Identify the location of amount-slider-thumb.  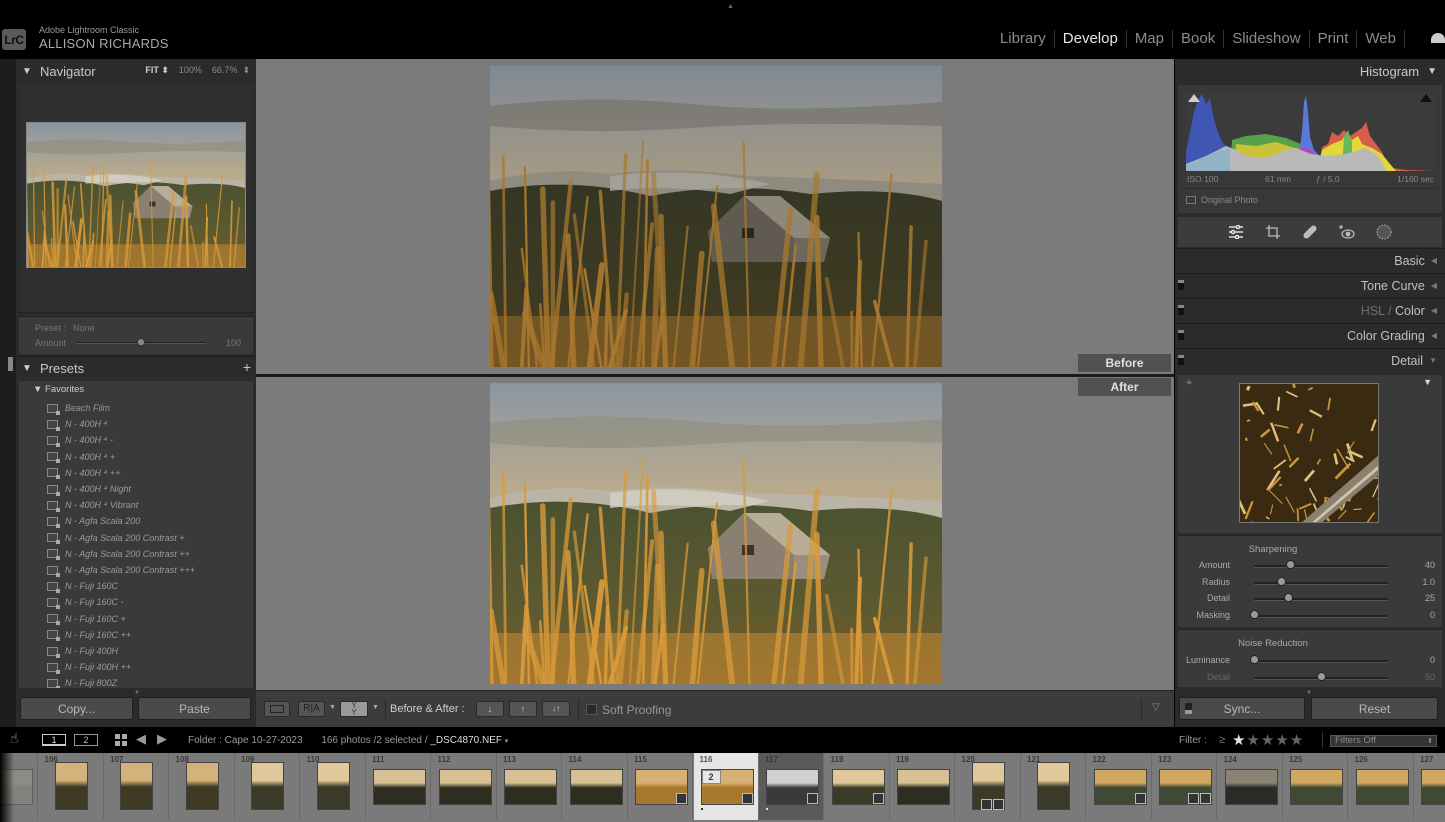
(141, 342).